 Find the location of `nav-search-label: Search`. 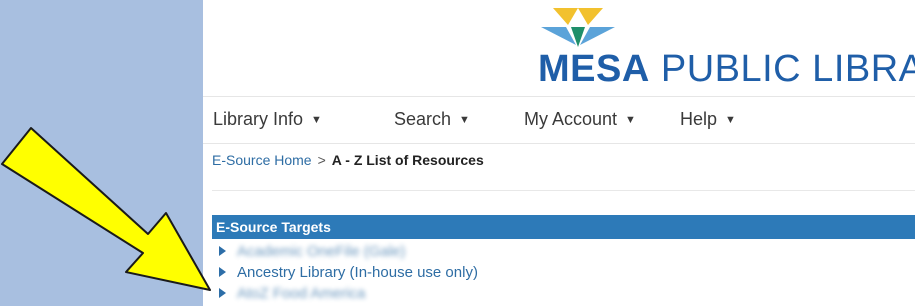

nav-search-label: Search is located at coordinates (423, 119).